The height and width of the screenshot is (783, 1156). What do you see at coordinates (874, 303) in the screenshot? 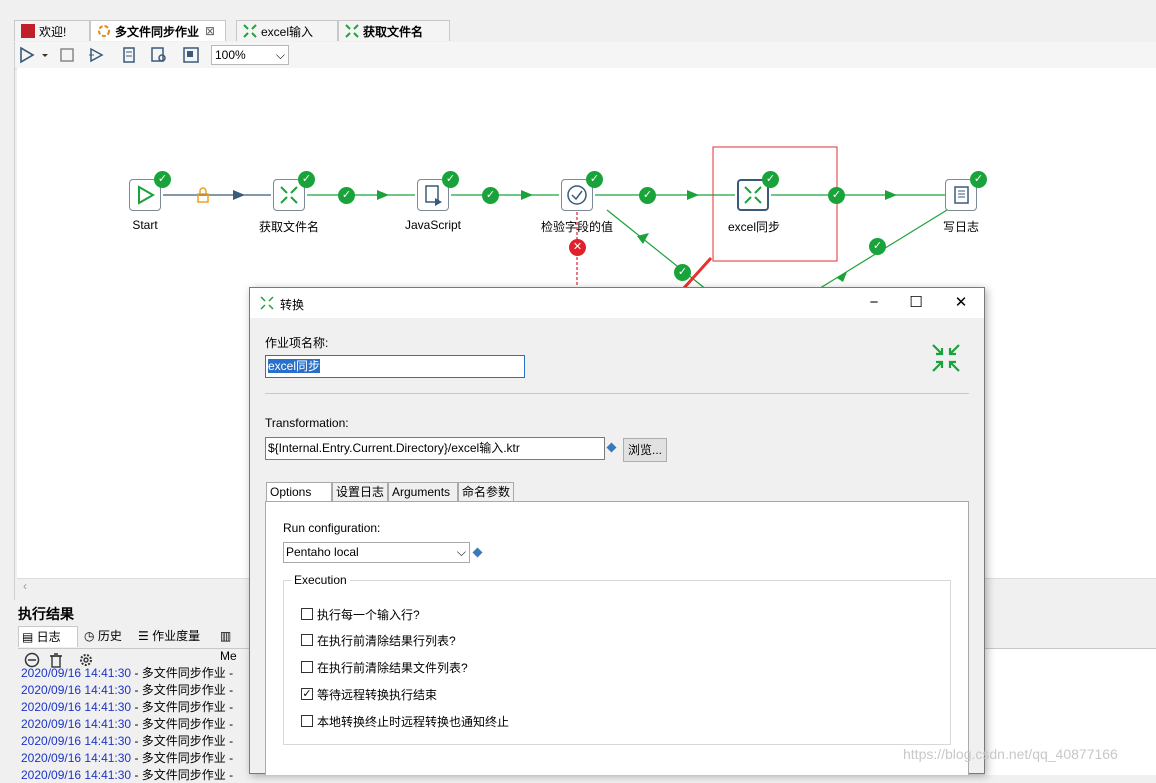
I see `minimize-icon: −` at bounding box center [874, 303].